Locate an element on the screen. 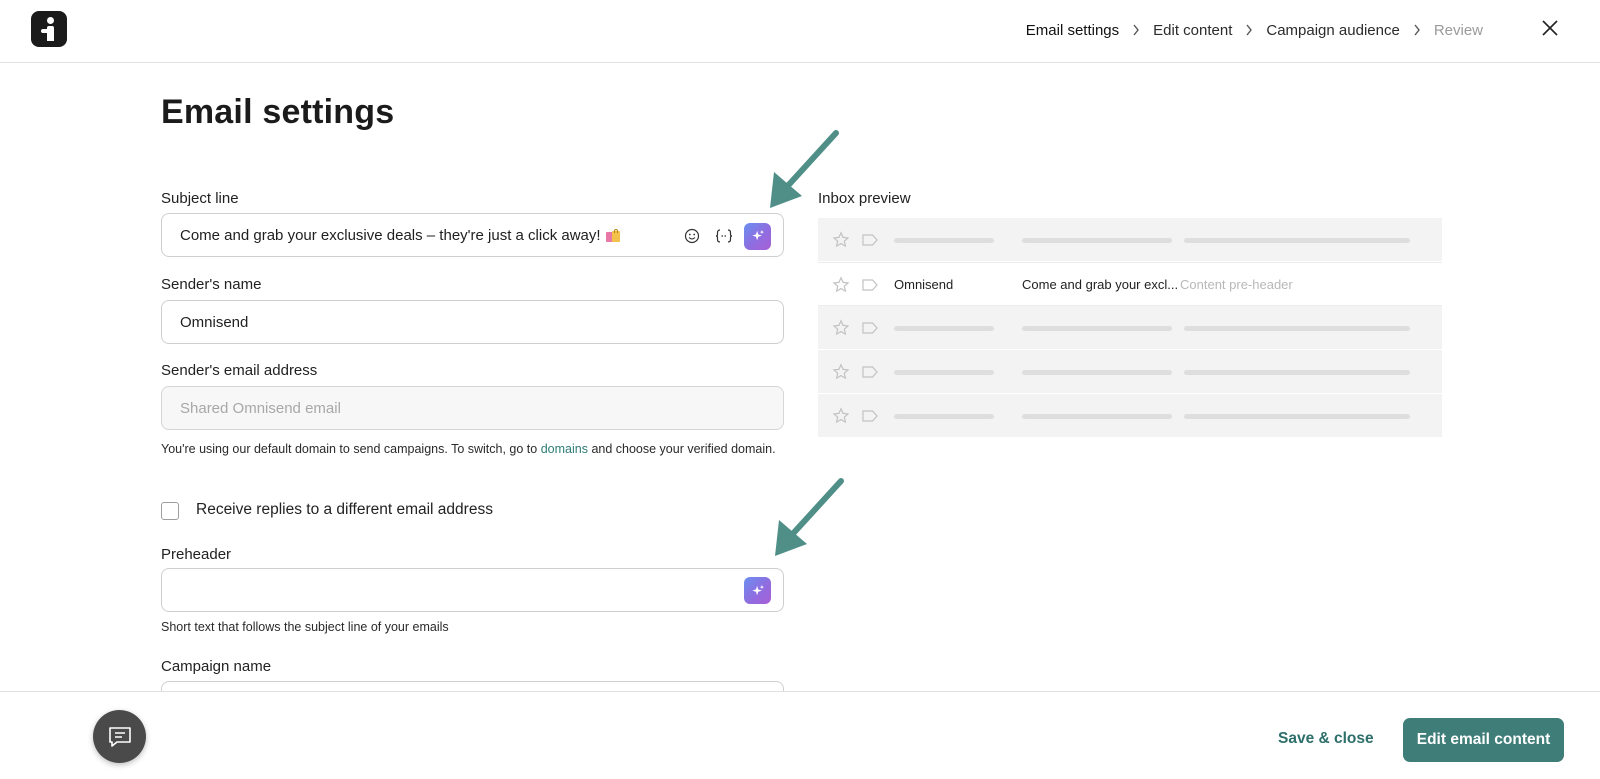 The width and height of the screenshot is (1600, 779). help-text: and choose your verified domain. is located at coordinates (681, 449).